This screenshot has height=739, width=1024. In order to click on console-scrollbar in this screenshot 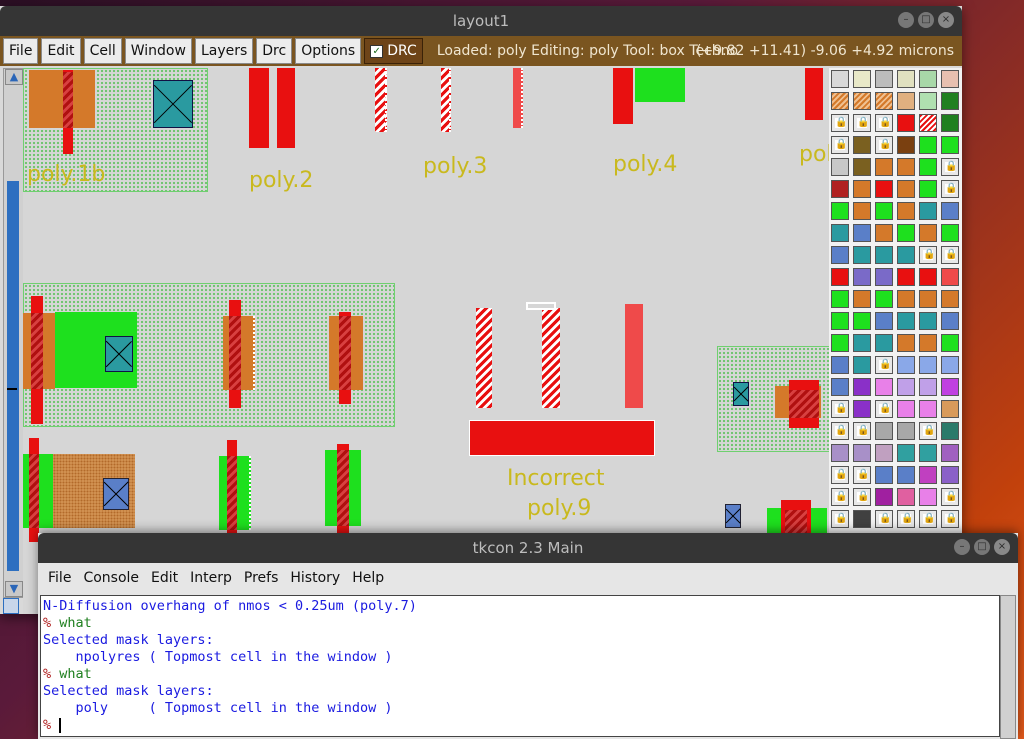, I will do `click(1008, 667)`.